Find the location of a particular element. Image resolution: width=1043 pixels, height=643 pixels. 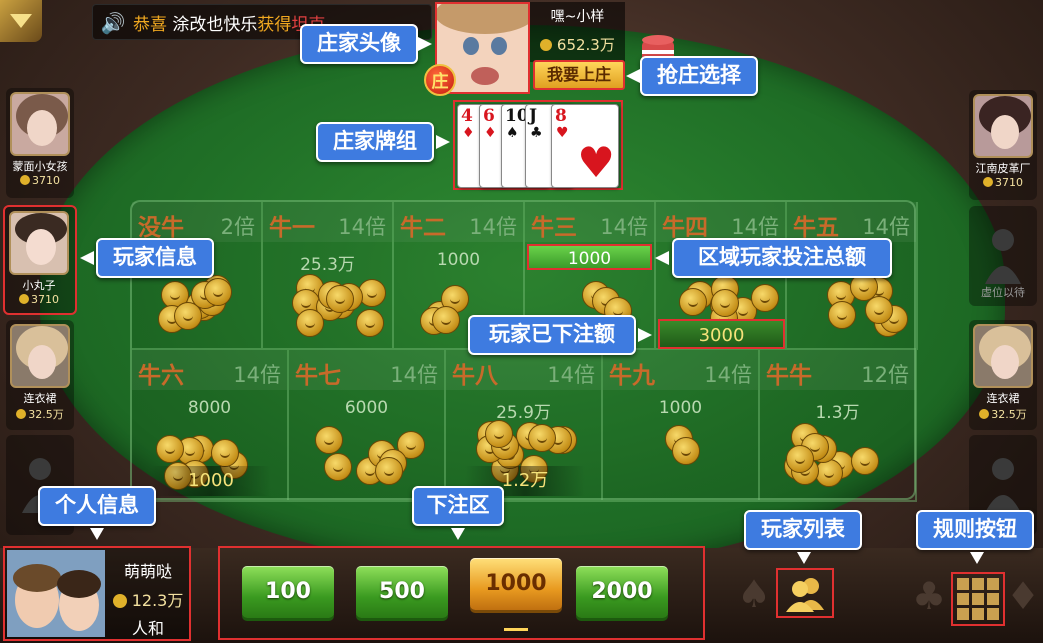

player-list-button is located at coordinates (805, 593).